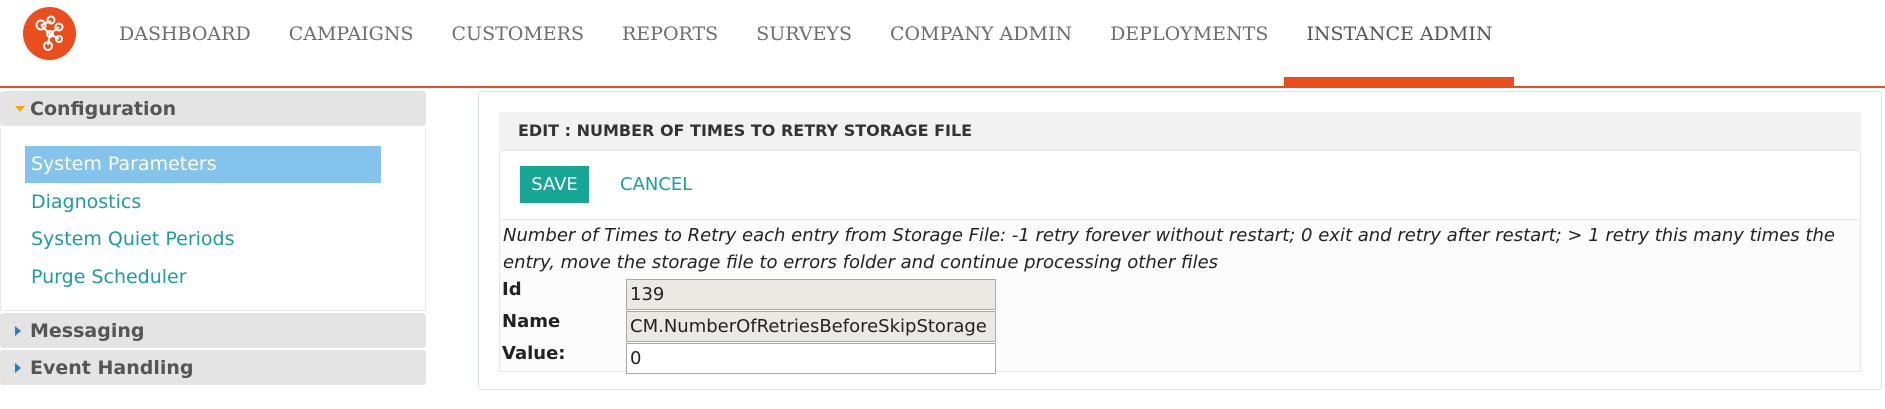 The image size is (1885, 409). Describe the element at coordinates (185, 43) in the screenshot. I see `nav-dashboard: DASHBOARD` at that location.